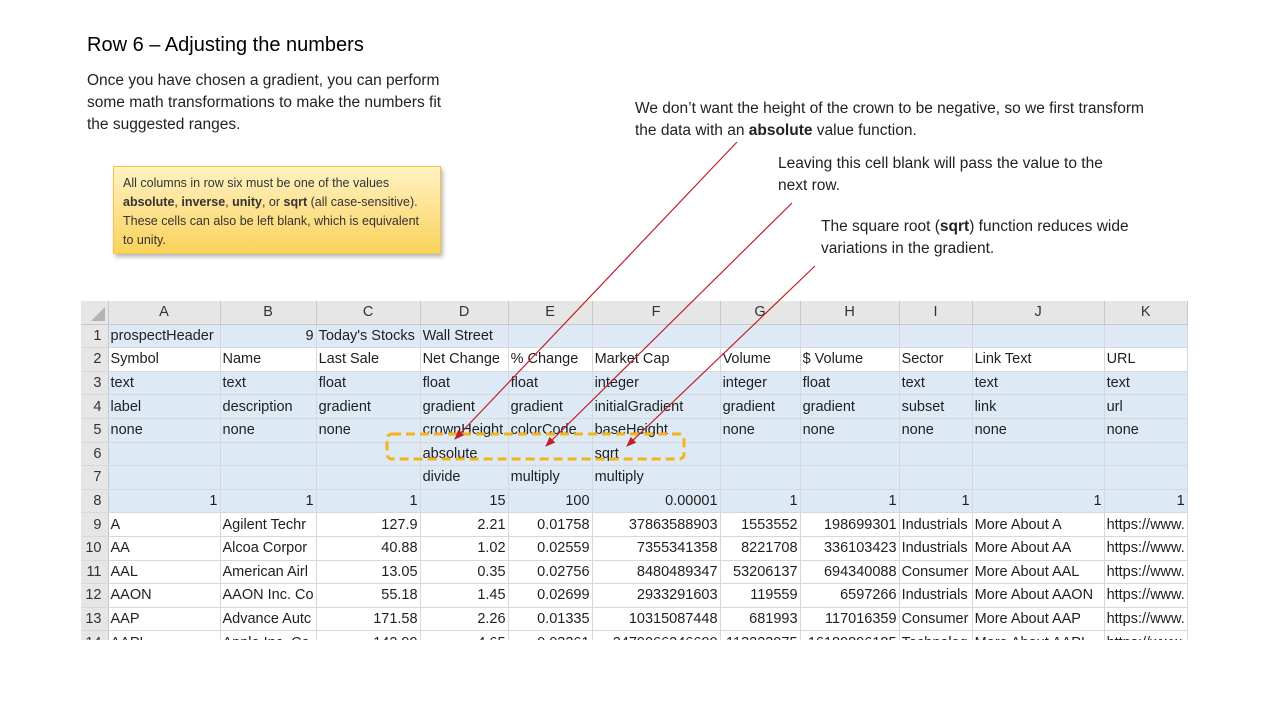 The height and width of the screenshot is (720, 1280). Describe the element at coordinates (368, 572) in the screenshot. I see `cell: 13.05` at that location.